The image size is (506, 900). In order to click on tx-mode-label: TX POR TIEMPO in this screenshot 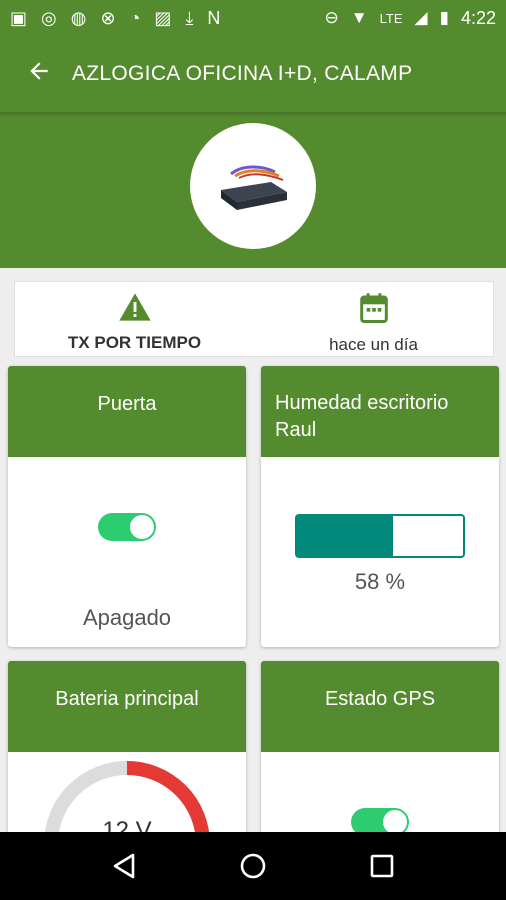, I will do `click(134, 342)`.